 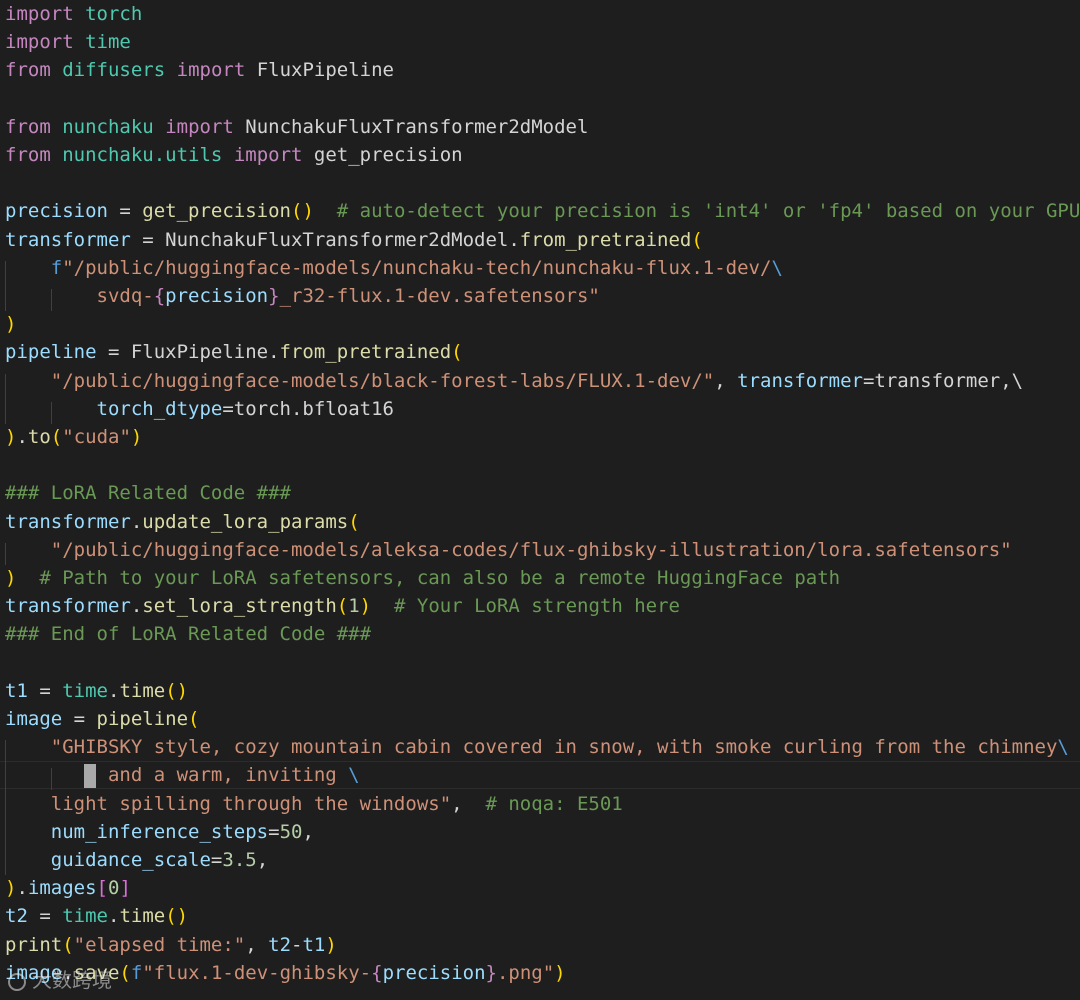 What do you see at coordinates (73, 14) in the screenshot?
I see `code-line: import torch` at bounding box center [73, 14].